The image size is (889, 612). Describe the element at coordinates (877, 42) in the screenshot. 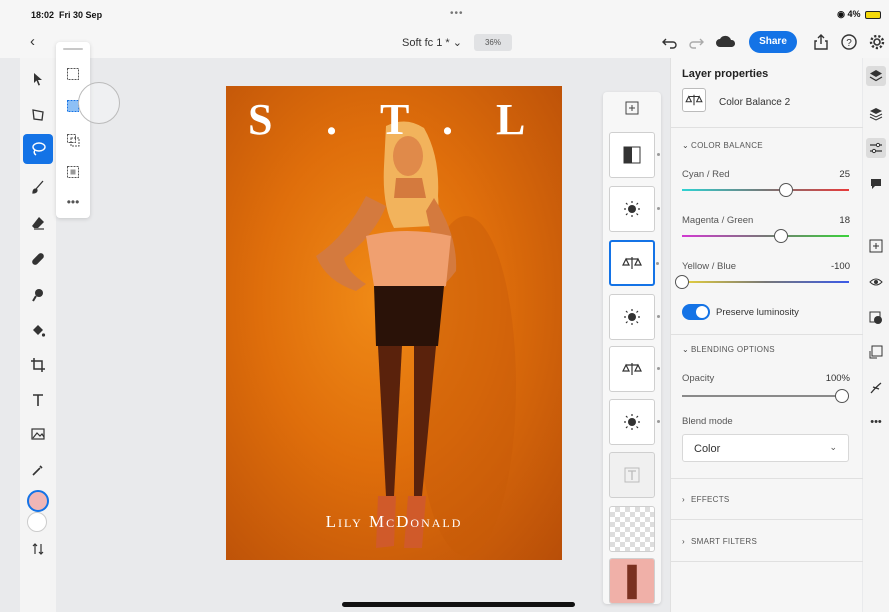

I see `settings-gear-icon` at that location.